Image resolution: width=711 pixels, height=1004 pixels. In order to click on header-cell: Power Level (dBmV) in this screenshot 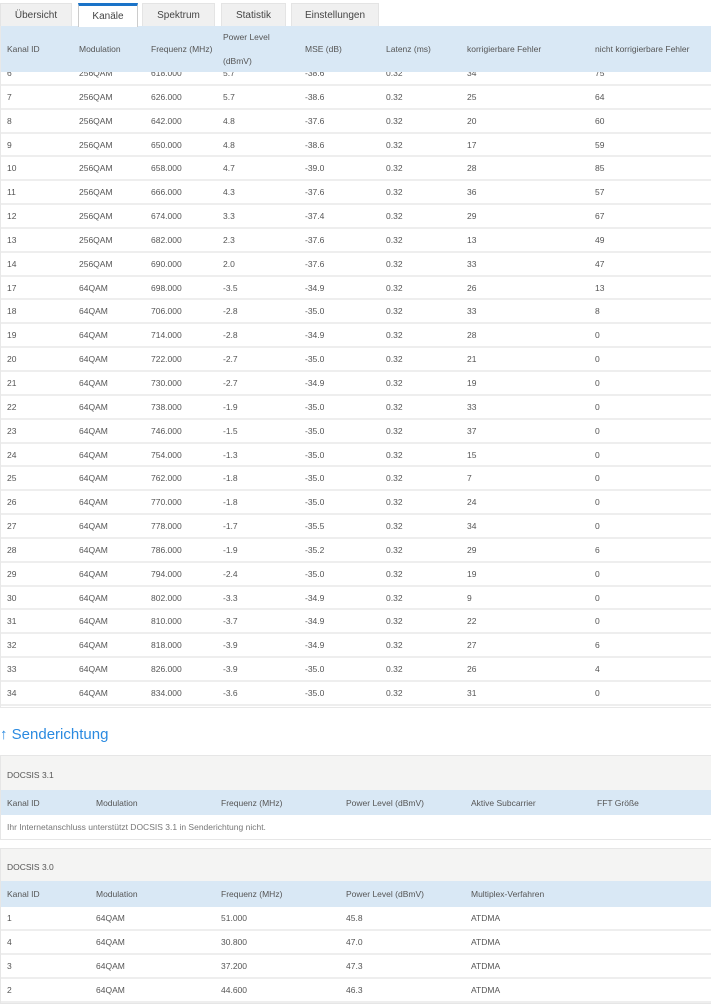, I will do `click(385, 803)`.